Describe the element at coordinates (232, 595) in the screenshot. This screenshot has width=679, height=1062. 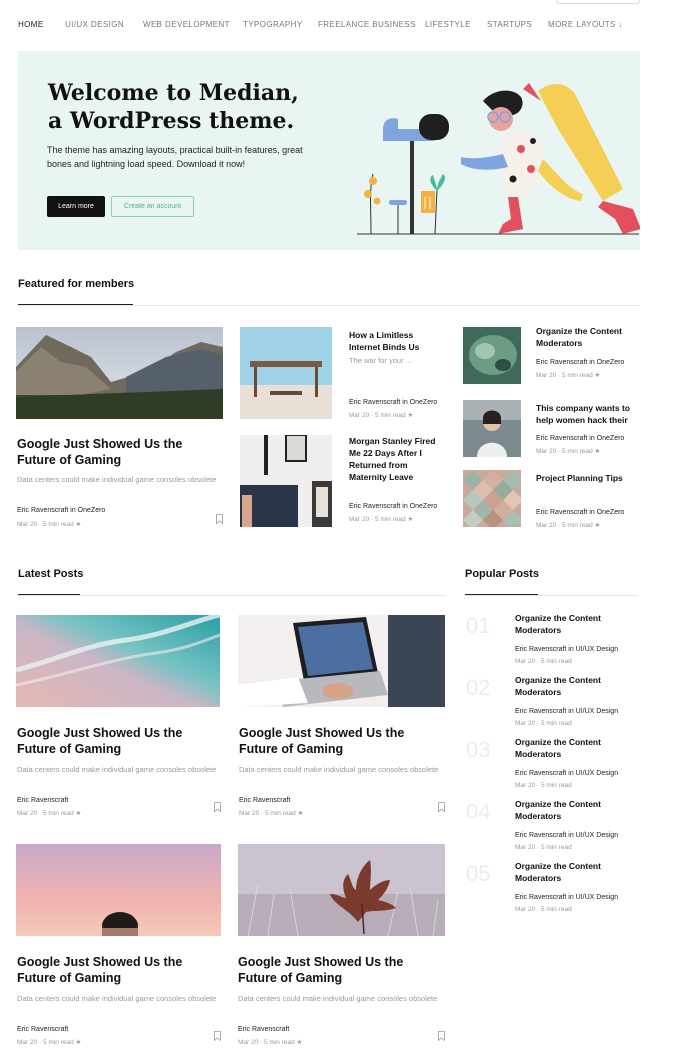
I see `latest-divider` at that location.